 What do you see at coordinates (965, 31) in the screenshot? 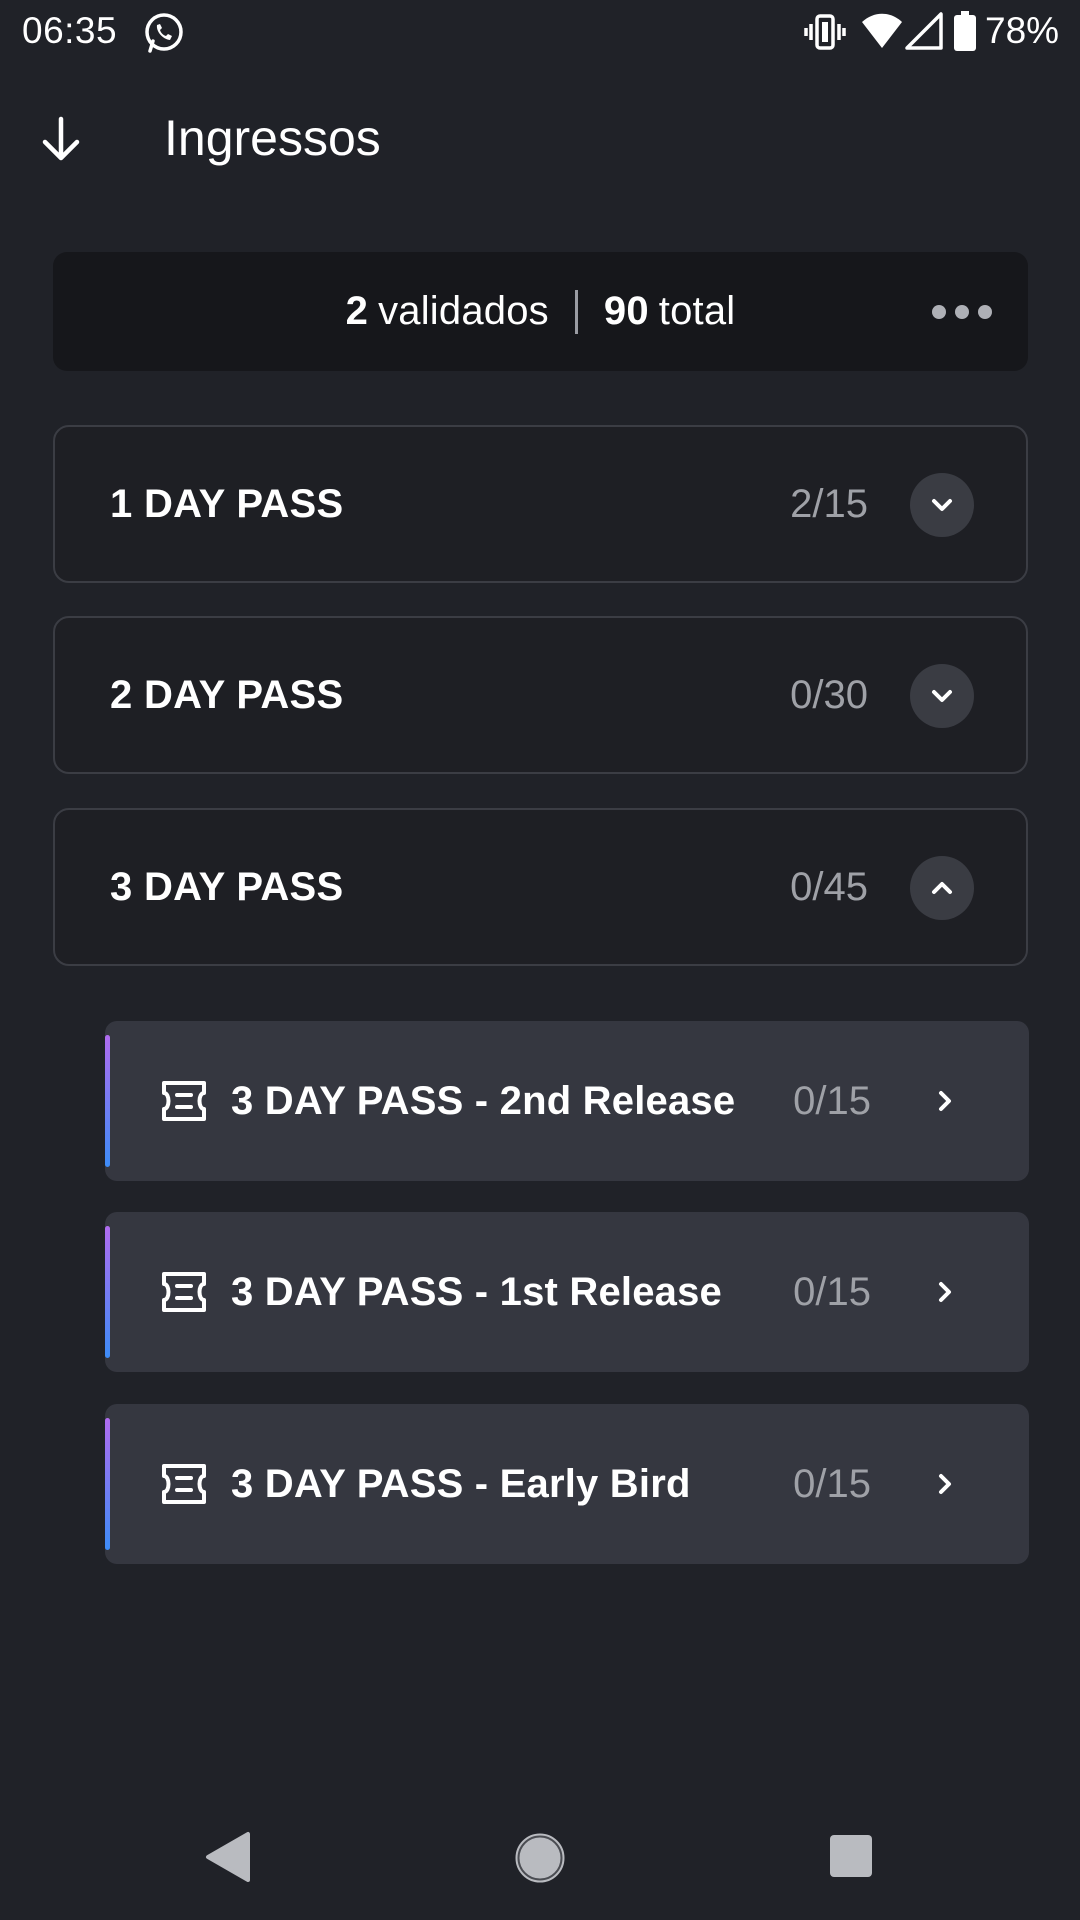
I see `battery-icon` at bounding box center [965, 31].